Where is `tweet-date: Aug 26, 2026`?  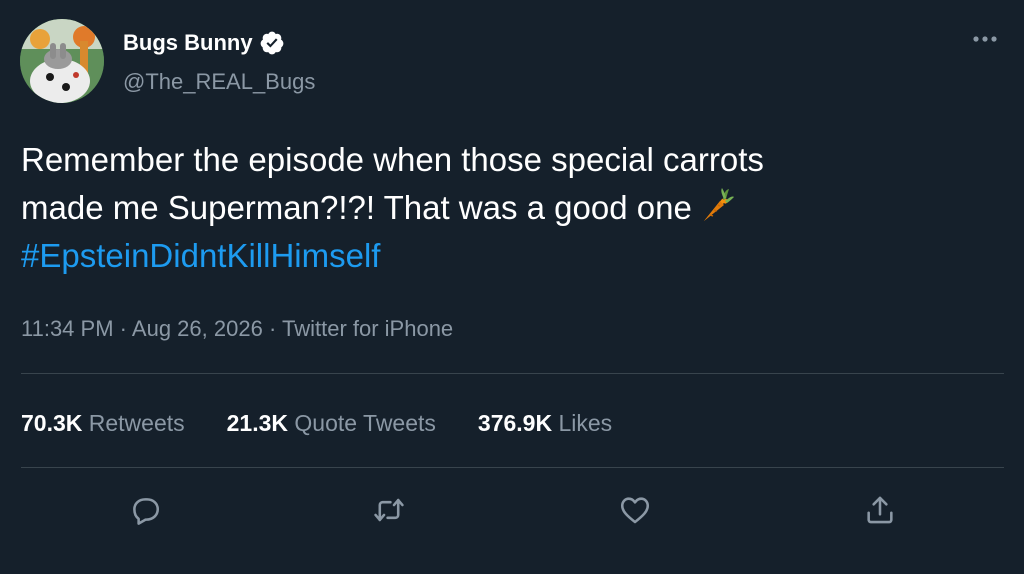
tweet-date: Aug 26, 2026 is located at coordinates (197, 328).